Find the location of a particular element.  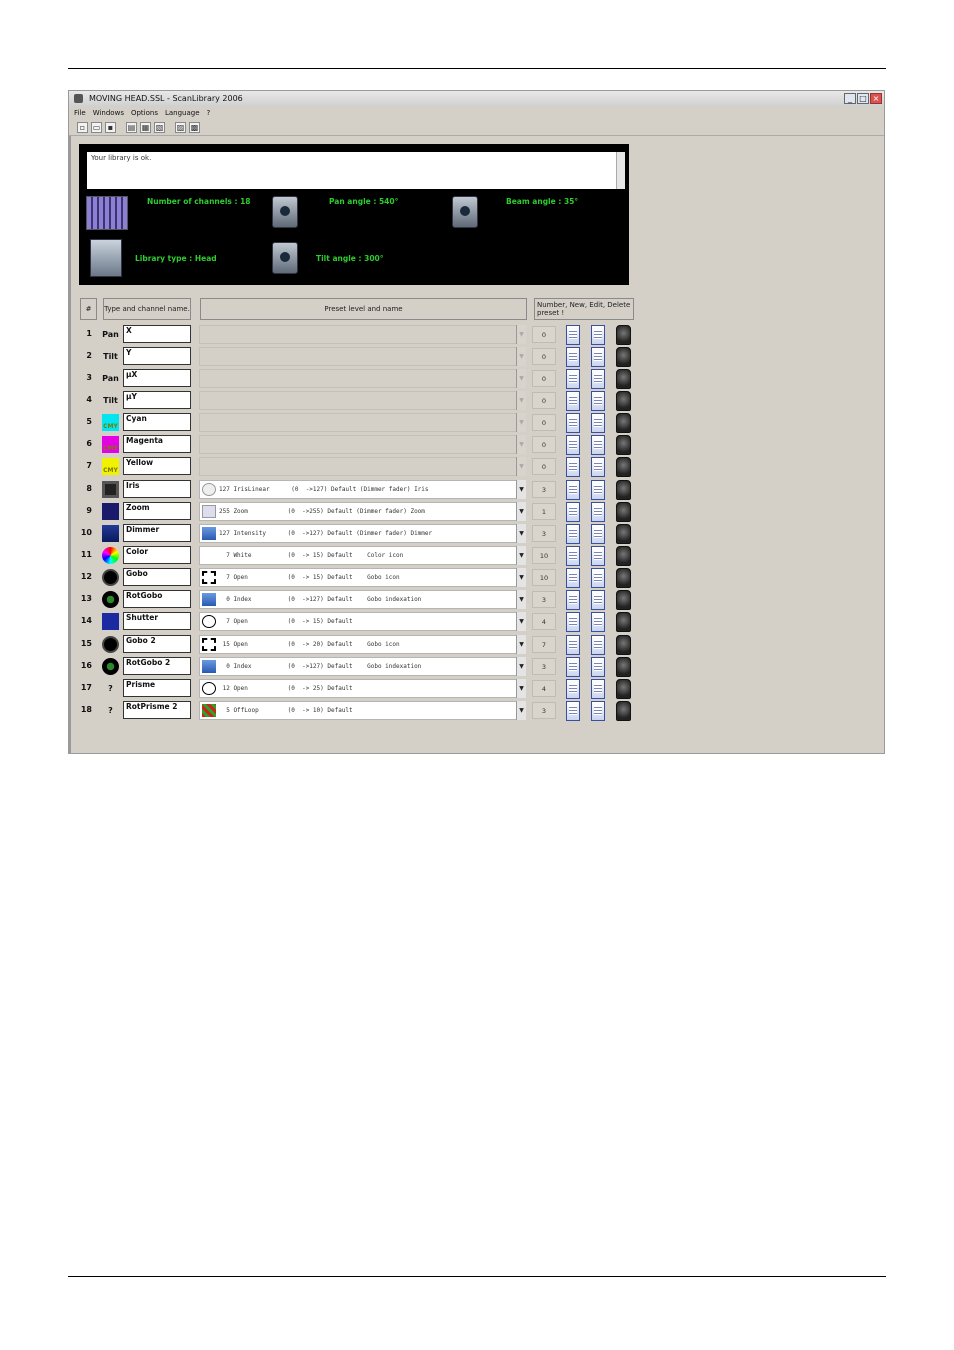

yellow-icon: CMY is located at coordinates (110, 466).